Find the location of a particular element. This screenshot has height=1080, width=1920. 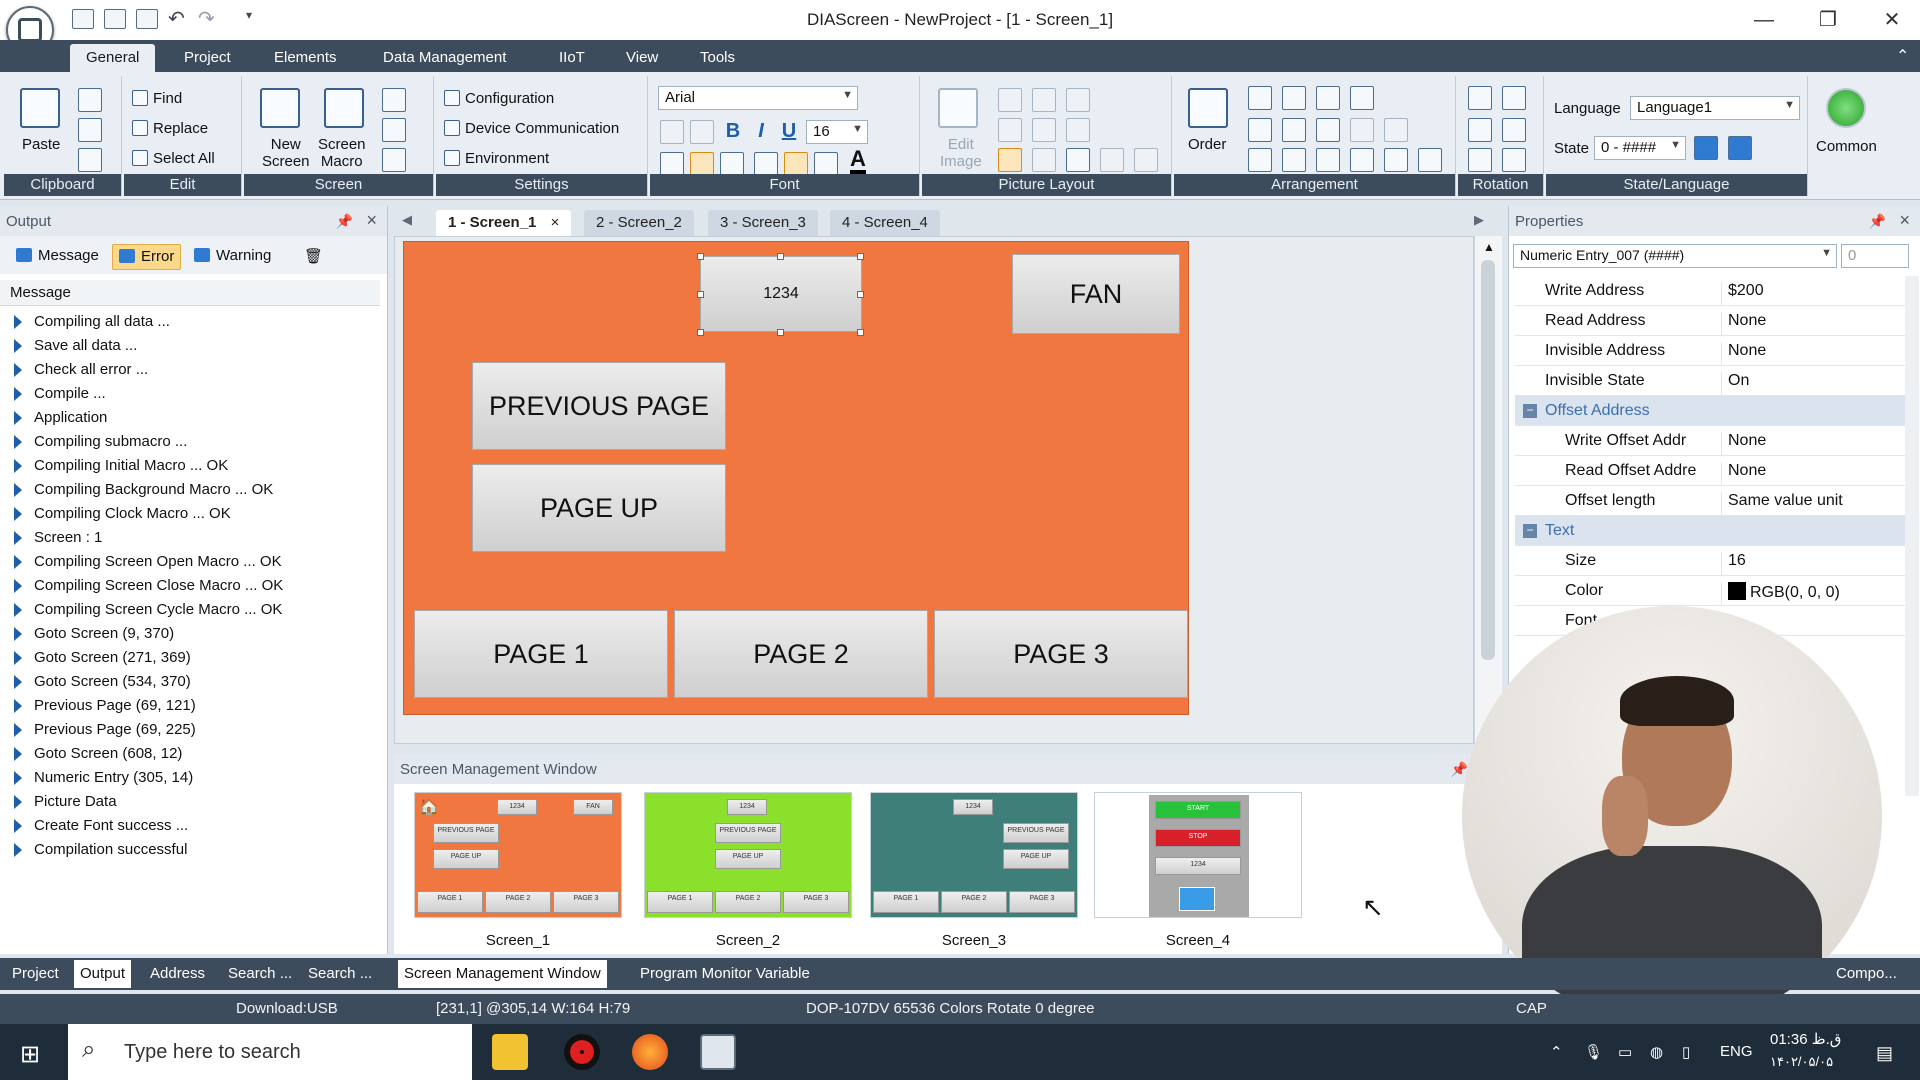

message-column-header: Message is located at coordinates (190, 293).